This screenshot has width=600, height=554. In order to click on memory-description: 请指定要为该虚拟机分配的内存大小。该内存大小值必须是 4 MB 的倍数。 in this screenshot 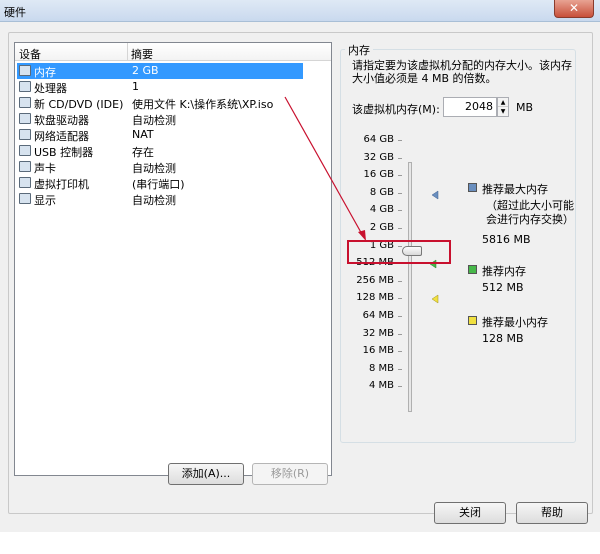, I will do `click(462, 72)`.